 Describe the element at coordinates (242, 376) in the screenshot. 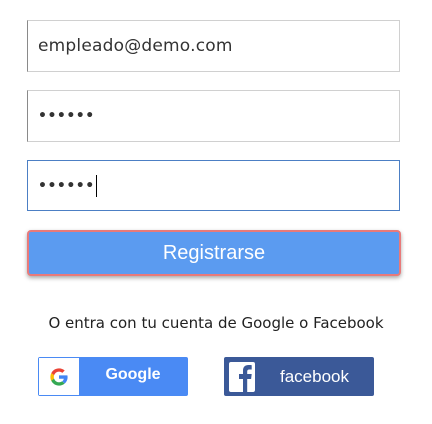

I see `facebook-f-icon` at that location.